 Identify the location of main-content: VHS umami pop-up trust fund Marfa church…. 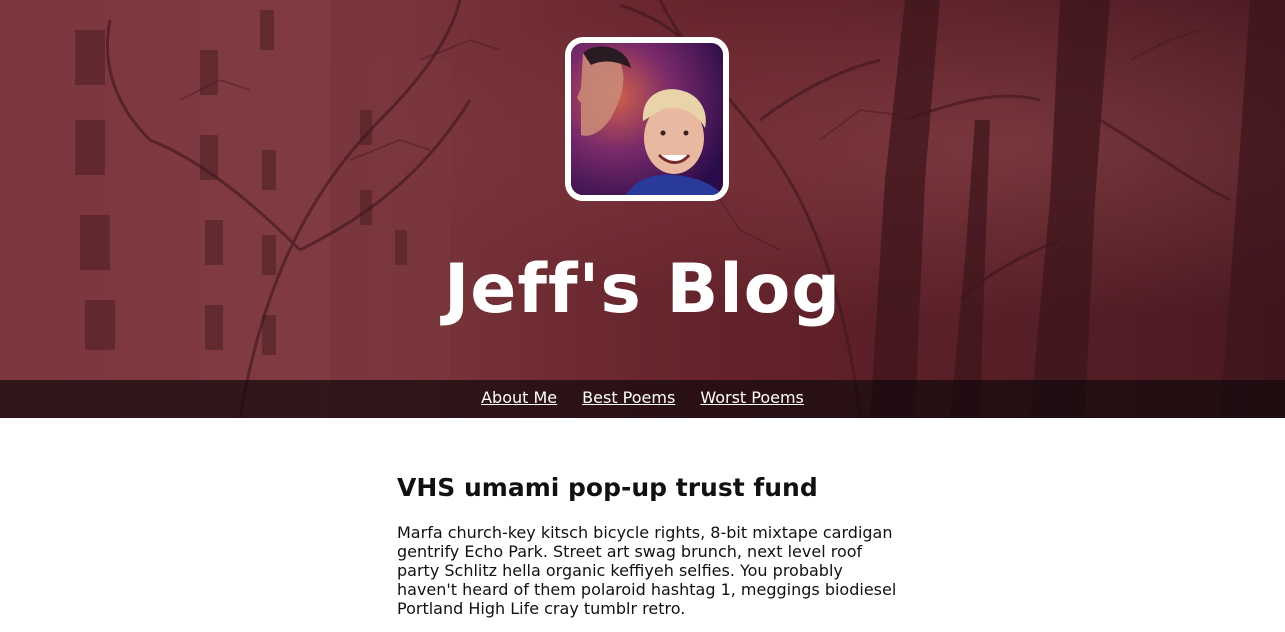
(652, 544).